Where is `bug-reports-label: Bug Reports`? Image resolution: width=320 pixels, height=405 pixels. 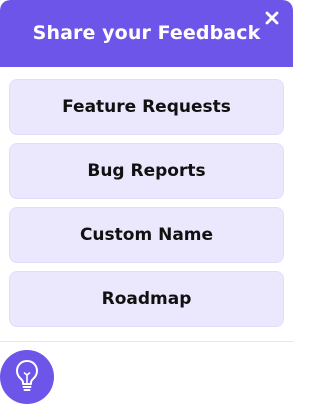 bug-reports-label: Bug Reports is located at coordinates (146, 171).